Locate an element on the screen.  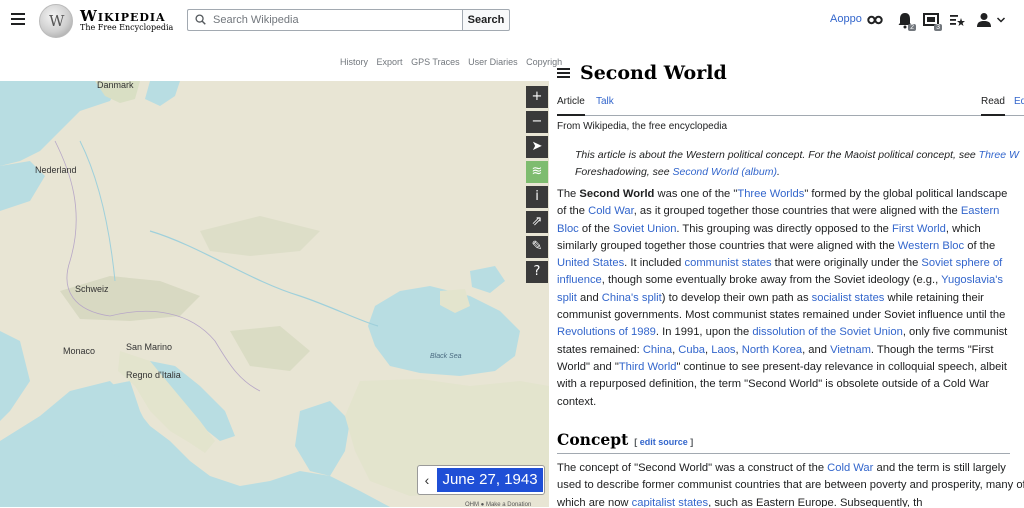
article-link: Soviet Union is located at coordinates (644, 229).